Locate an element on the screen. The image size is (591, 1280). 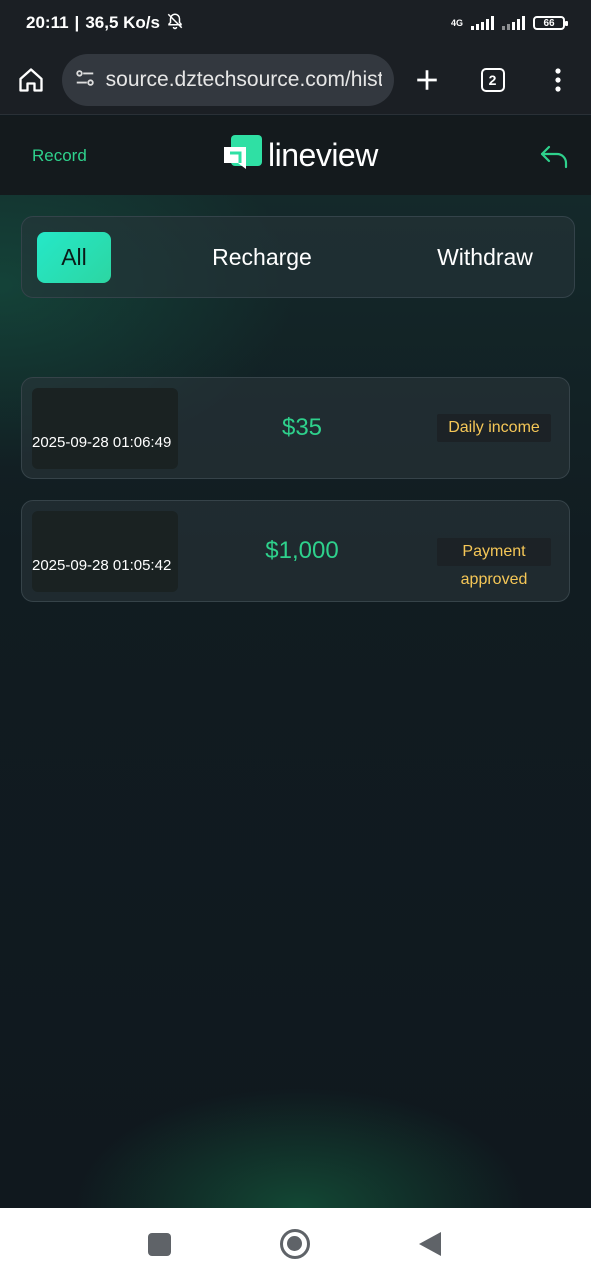
tab-switcher-button: 2 is located at coordinates (493, 80).